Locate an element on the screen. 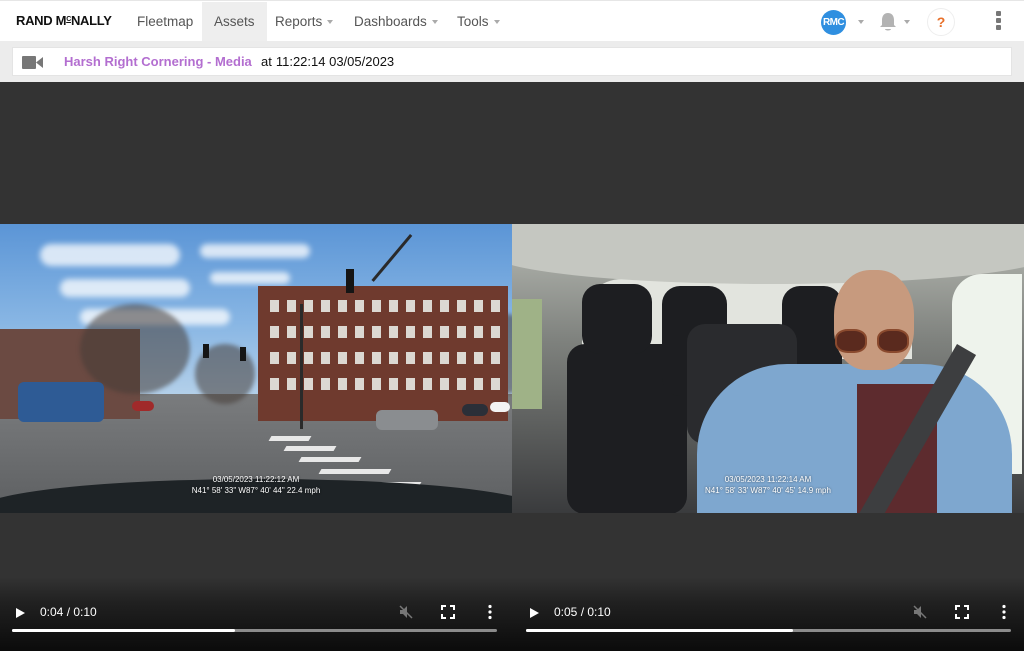  nav-item-assets: Assets is located at coordinates (234, 21).